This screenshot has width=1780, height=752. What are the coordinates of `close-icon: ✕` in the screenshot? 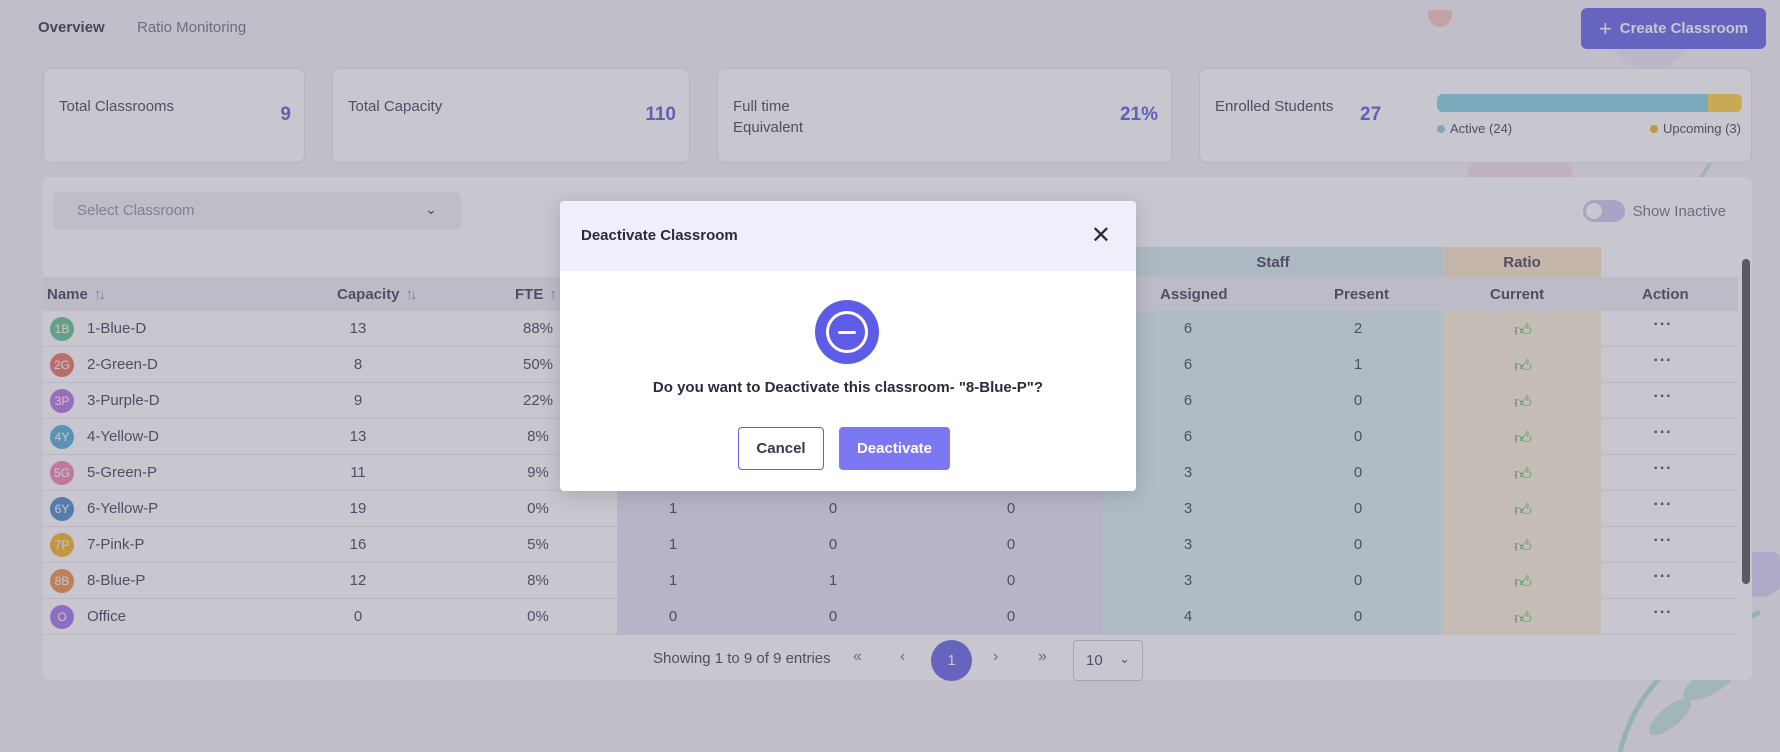 It's located at (1101, 235).